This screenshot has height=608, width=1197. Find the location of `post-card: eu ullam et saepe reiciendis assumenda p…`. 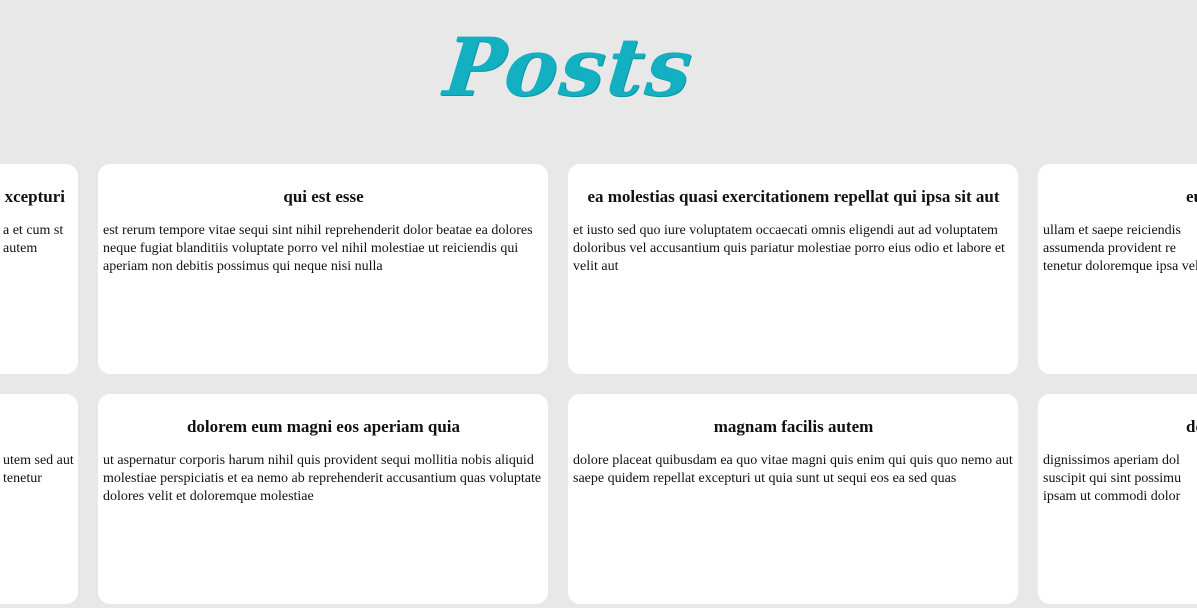

post-card: eu ullam et saepe reiciendis assumenda p… is located at coordinates (1117, 269).